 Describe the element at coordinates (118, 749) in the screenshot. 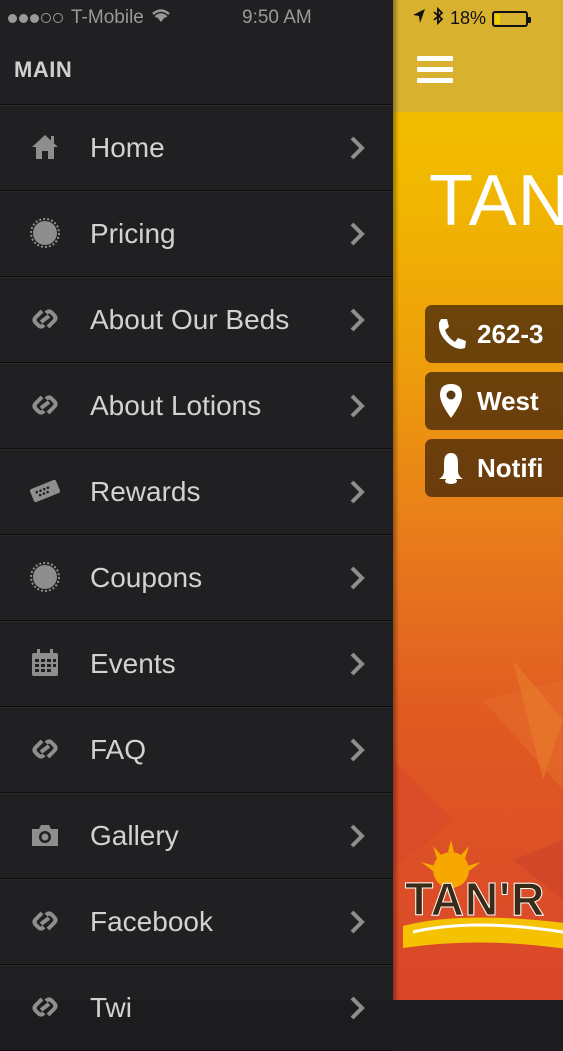

I see `menu-item-label: FAQ` at that location.